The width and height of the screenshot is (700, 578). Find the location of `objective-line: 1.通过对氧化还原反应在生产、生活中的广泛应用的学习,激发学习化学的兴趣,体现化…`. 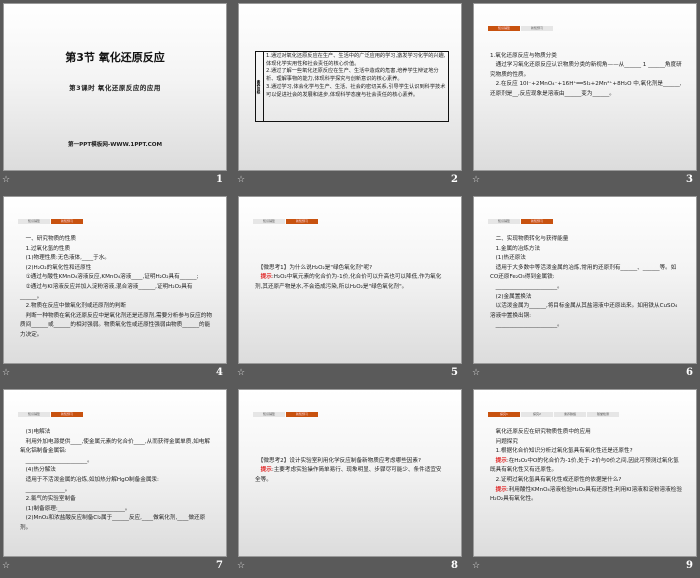

objective-line: 1.通过对氧化还原反应在生产、生活中的广泛应用的学习,激发学习化学的兴趣,体现化… is located at coordinates (356, 60).